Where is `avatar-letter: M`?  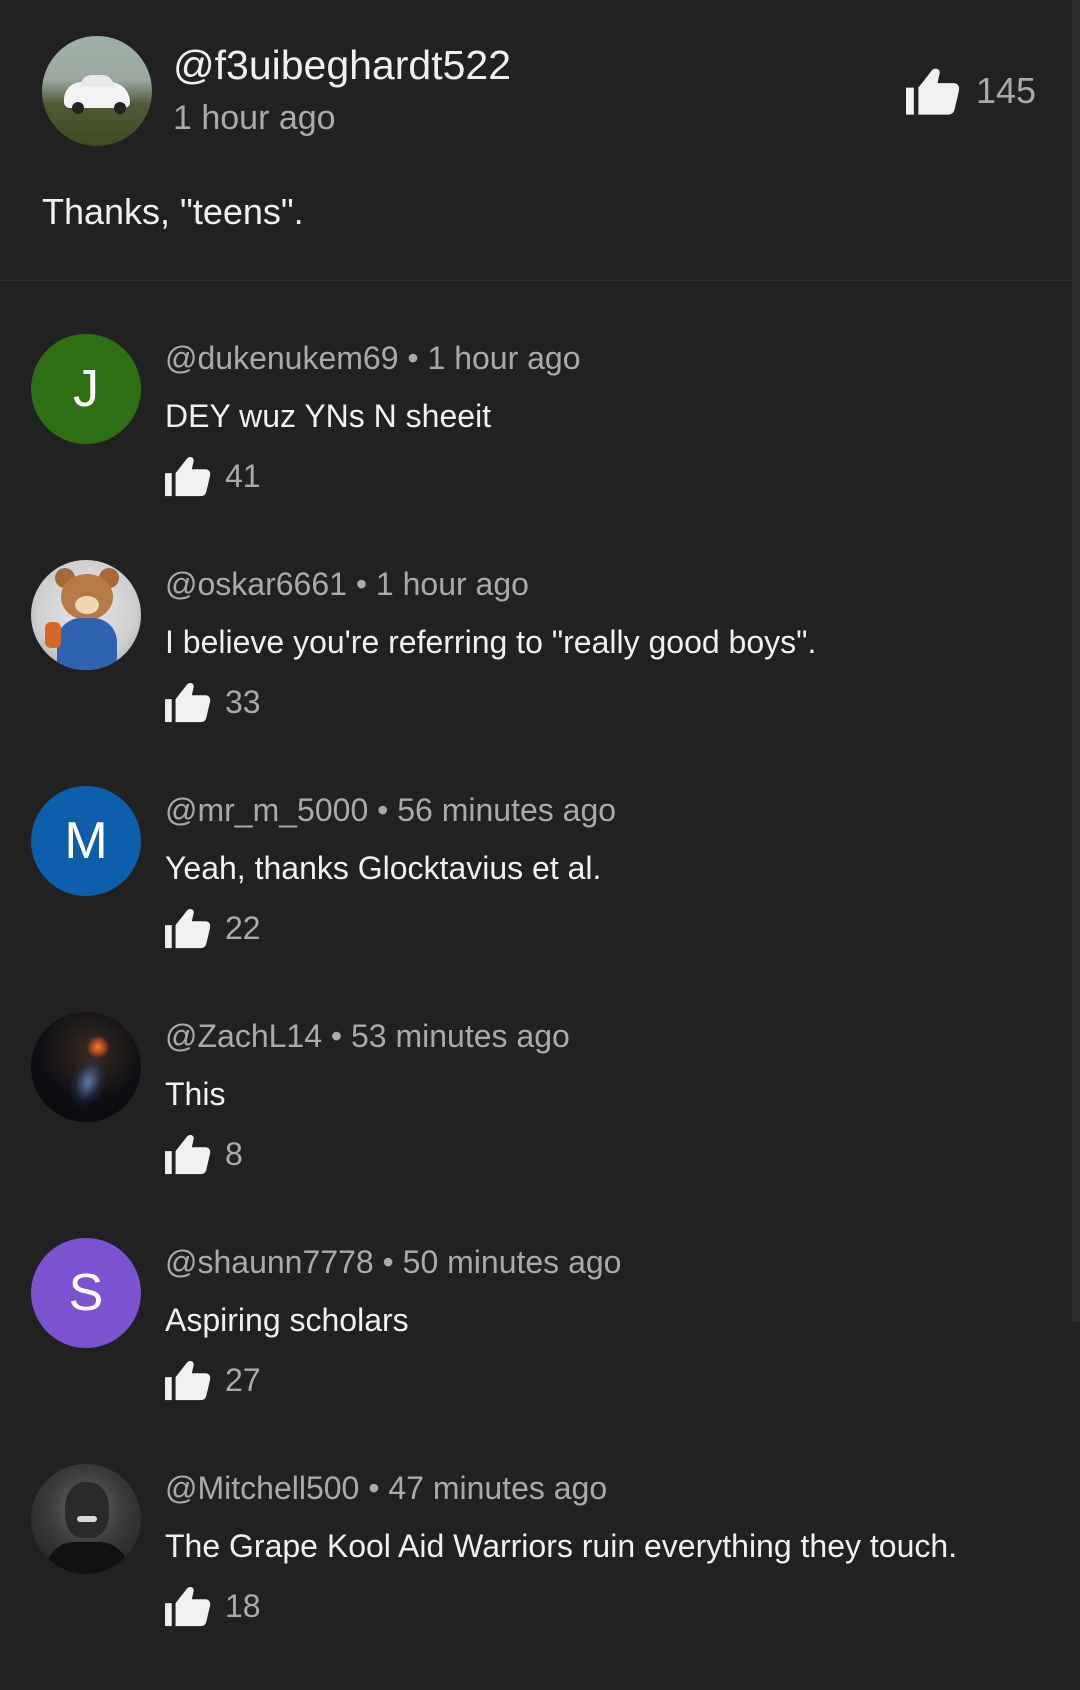 avatar-letter: M is located at coordinates (86, 841).